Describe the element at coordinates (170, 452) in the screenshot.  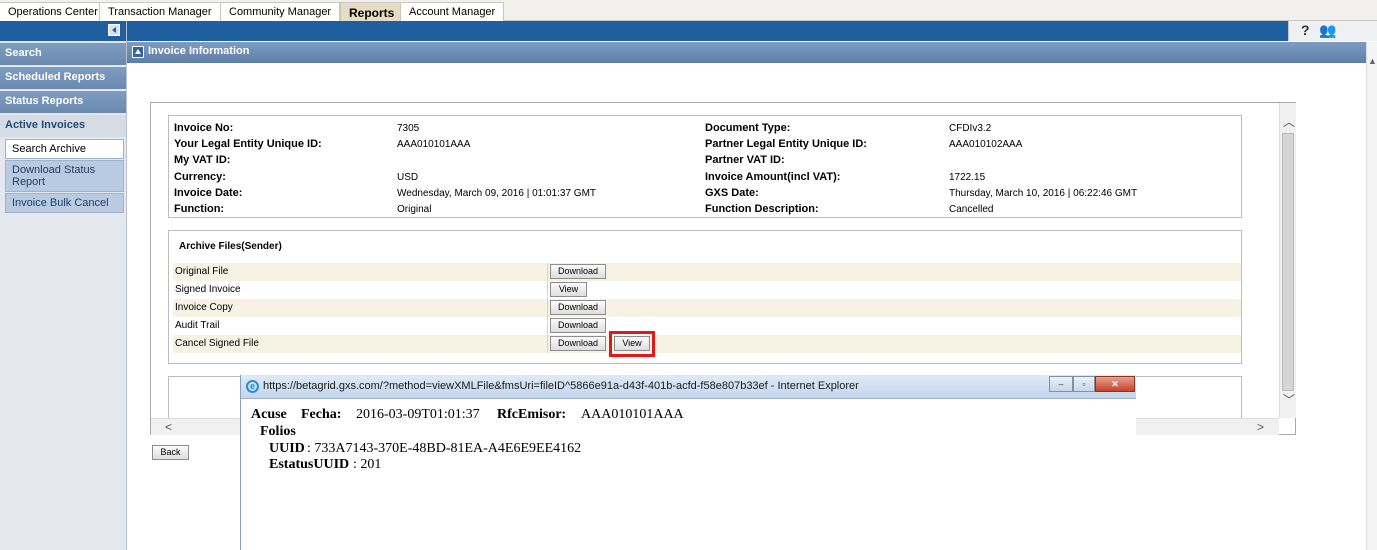
I see `back-button: Back` at that location.